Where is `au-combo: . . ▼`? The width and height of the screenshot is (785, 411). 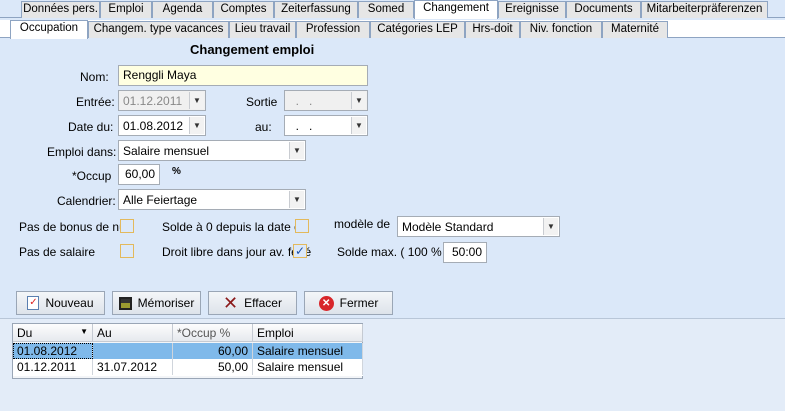
au-combo: . . ▼ is located at coordinates (326, 125).